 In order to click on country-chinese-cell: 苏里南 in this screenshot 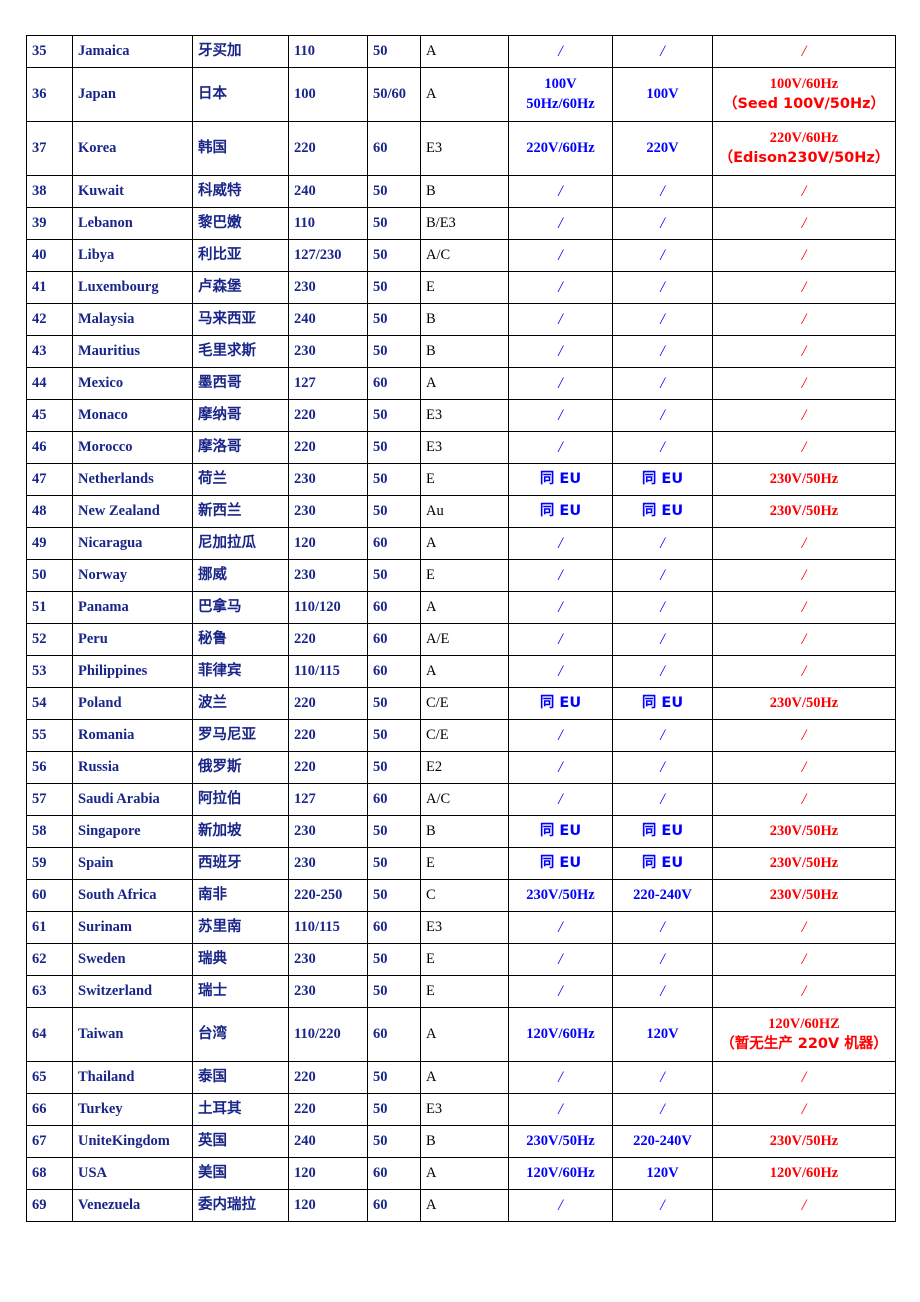, I will do `click(240, 927)`.